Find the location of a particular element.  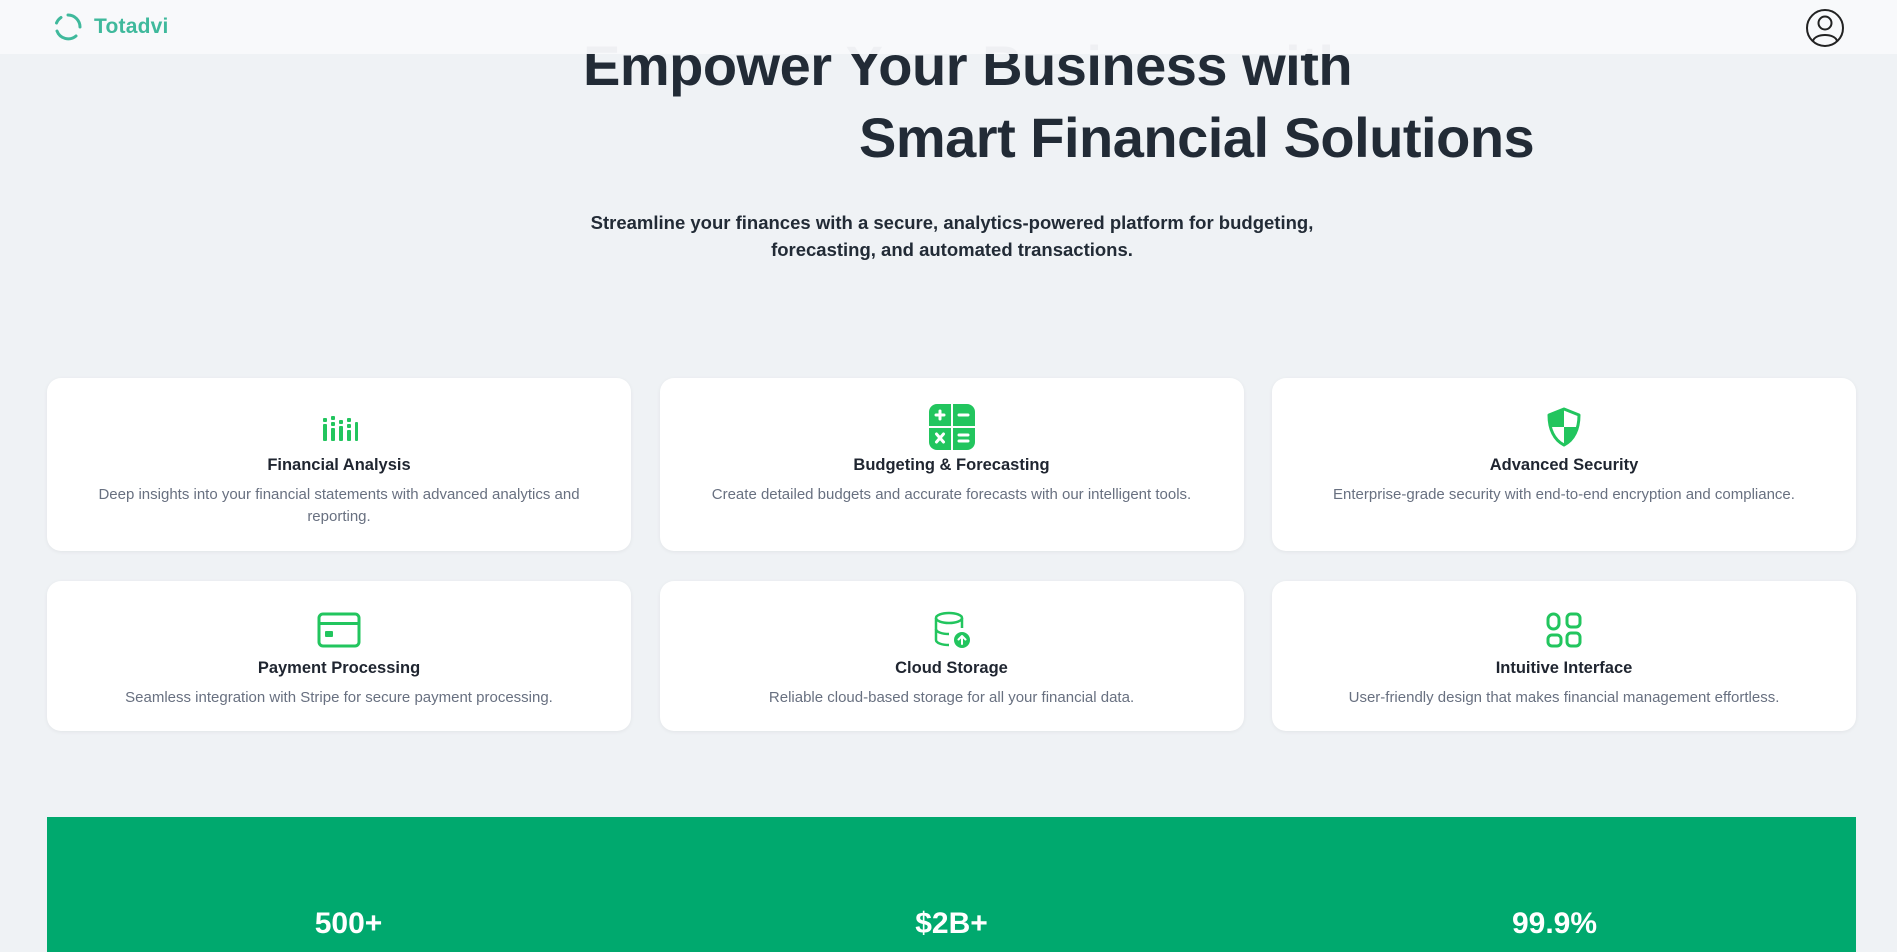

feature-title: Cloud Storage is located at coordinates (951, 668).